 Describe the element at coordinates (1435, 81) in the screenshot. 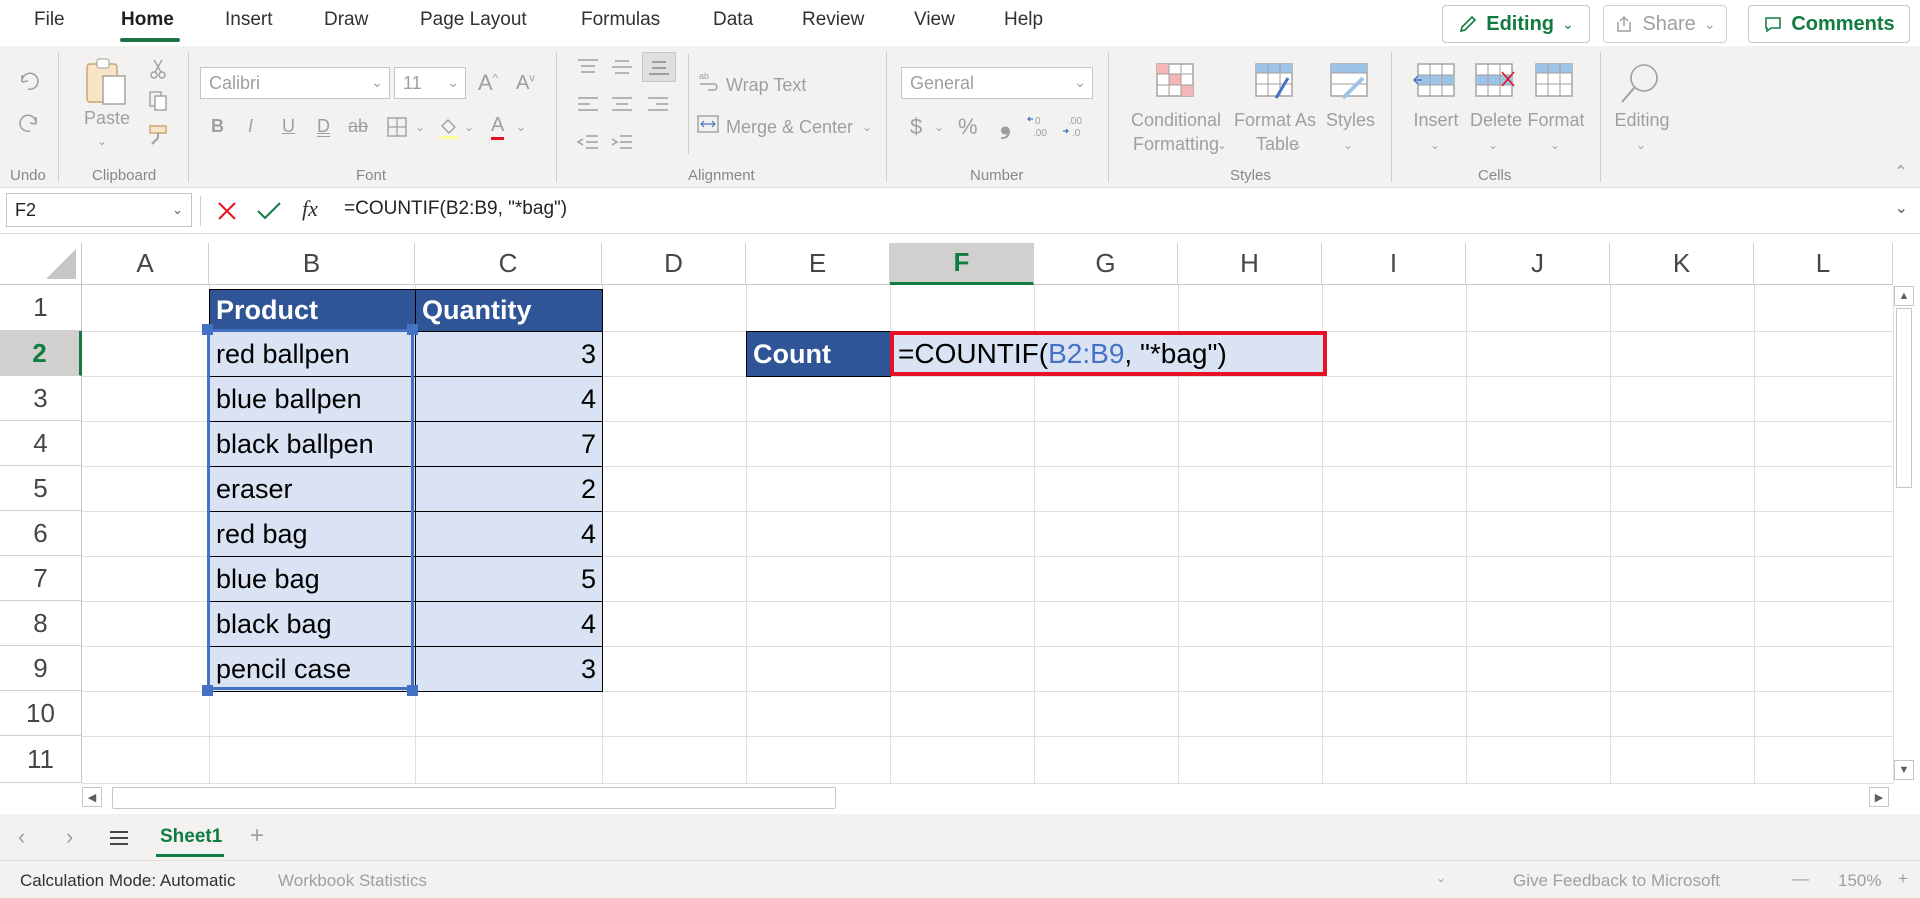

I see `insert-cells-icon` at that location.